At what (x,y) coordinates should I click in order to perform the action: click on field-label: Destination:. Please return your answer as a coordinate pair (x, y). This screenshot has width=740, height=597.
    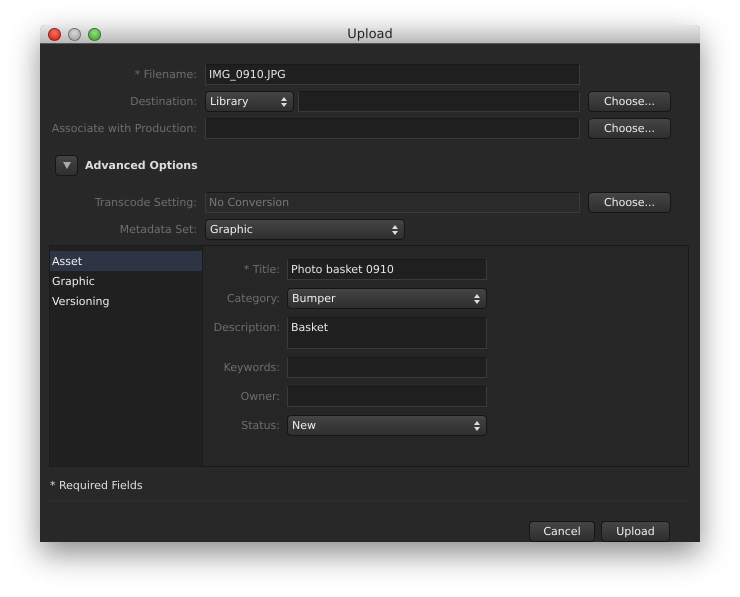
    Looking at the image, I should click on (163, 101).